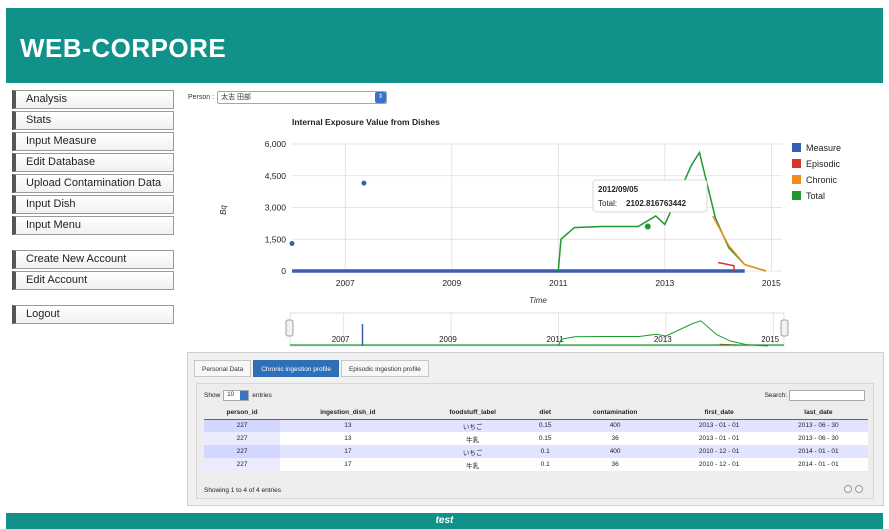  What do you see at coordinates (545, 413) in the screenshot?
I see `column-header: diet` at bounding box center [545, 413].